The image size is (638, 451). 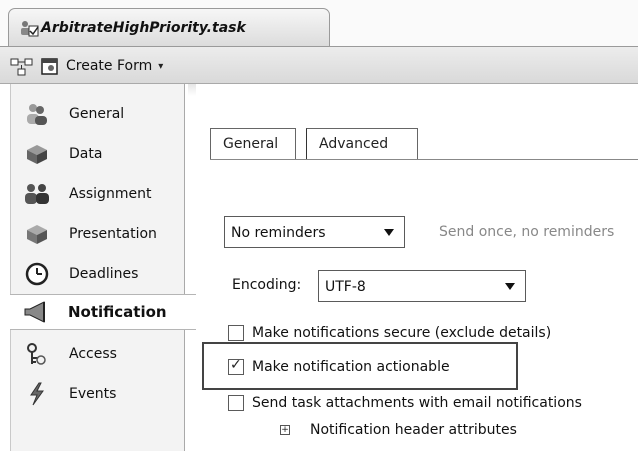 I want to click on sidebar-item-general: General, so click(x=98, y=114).